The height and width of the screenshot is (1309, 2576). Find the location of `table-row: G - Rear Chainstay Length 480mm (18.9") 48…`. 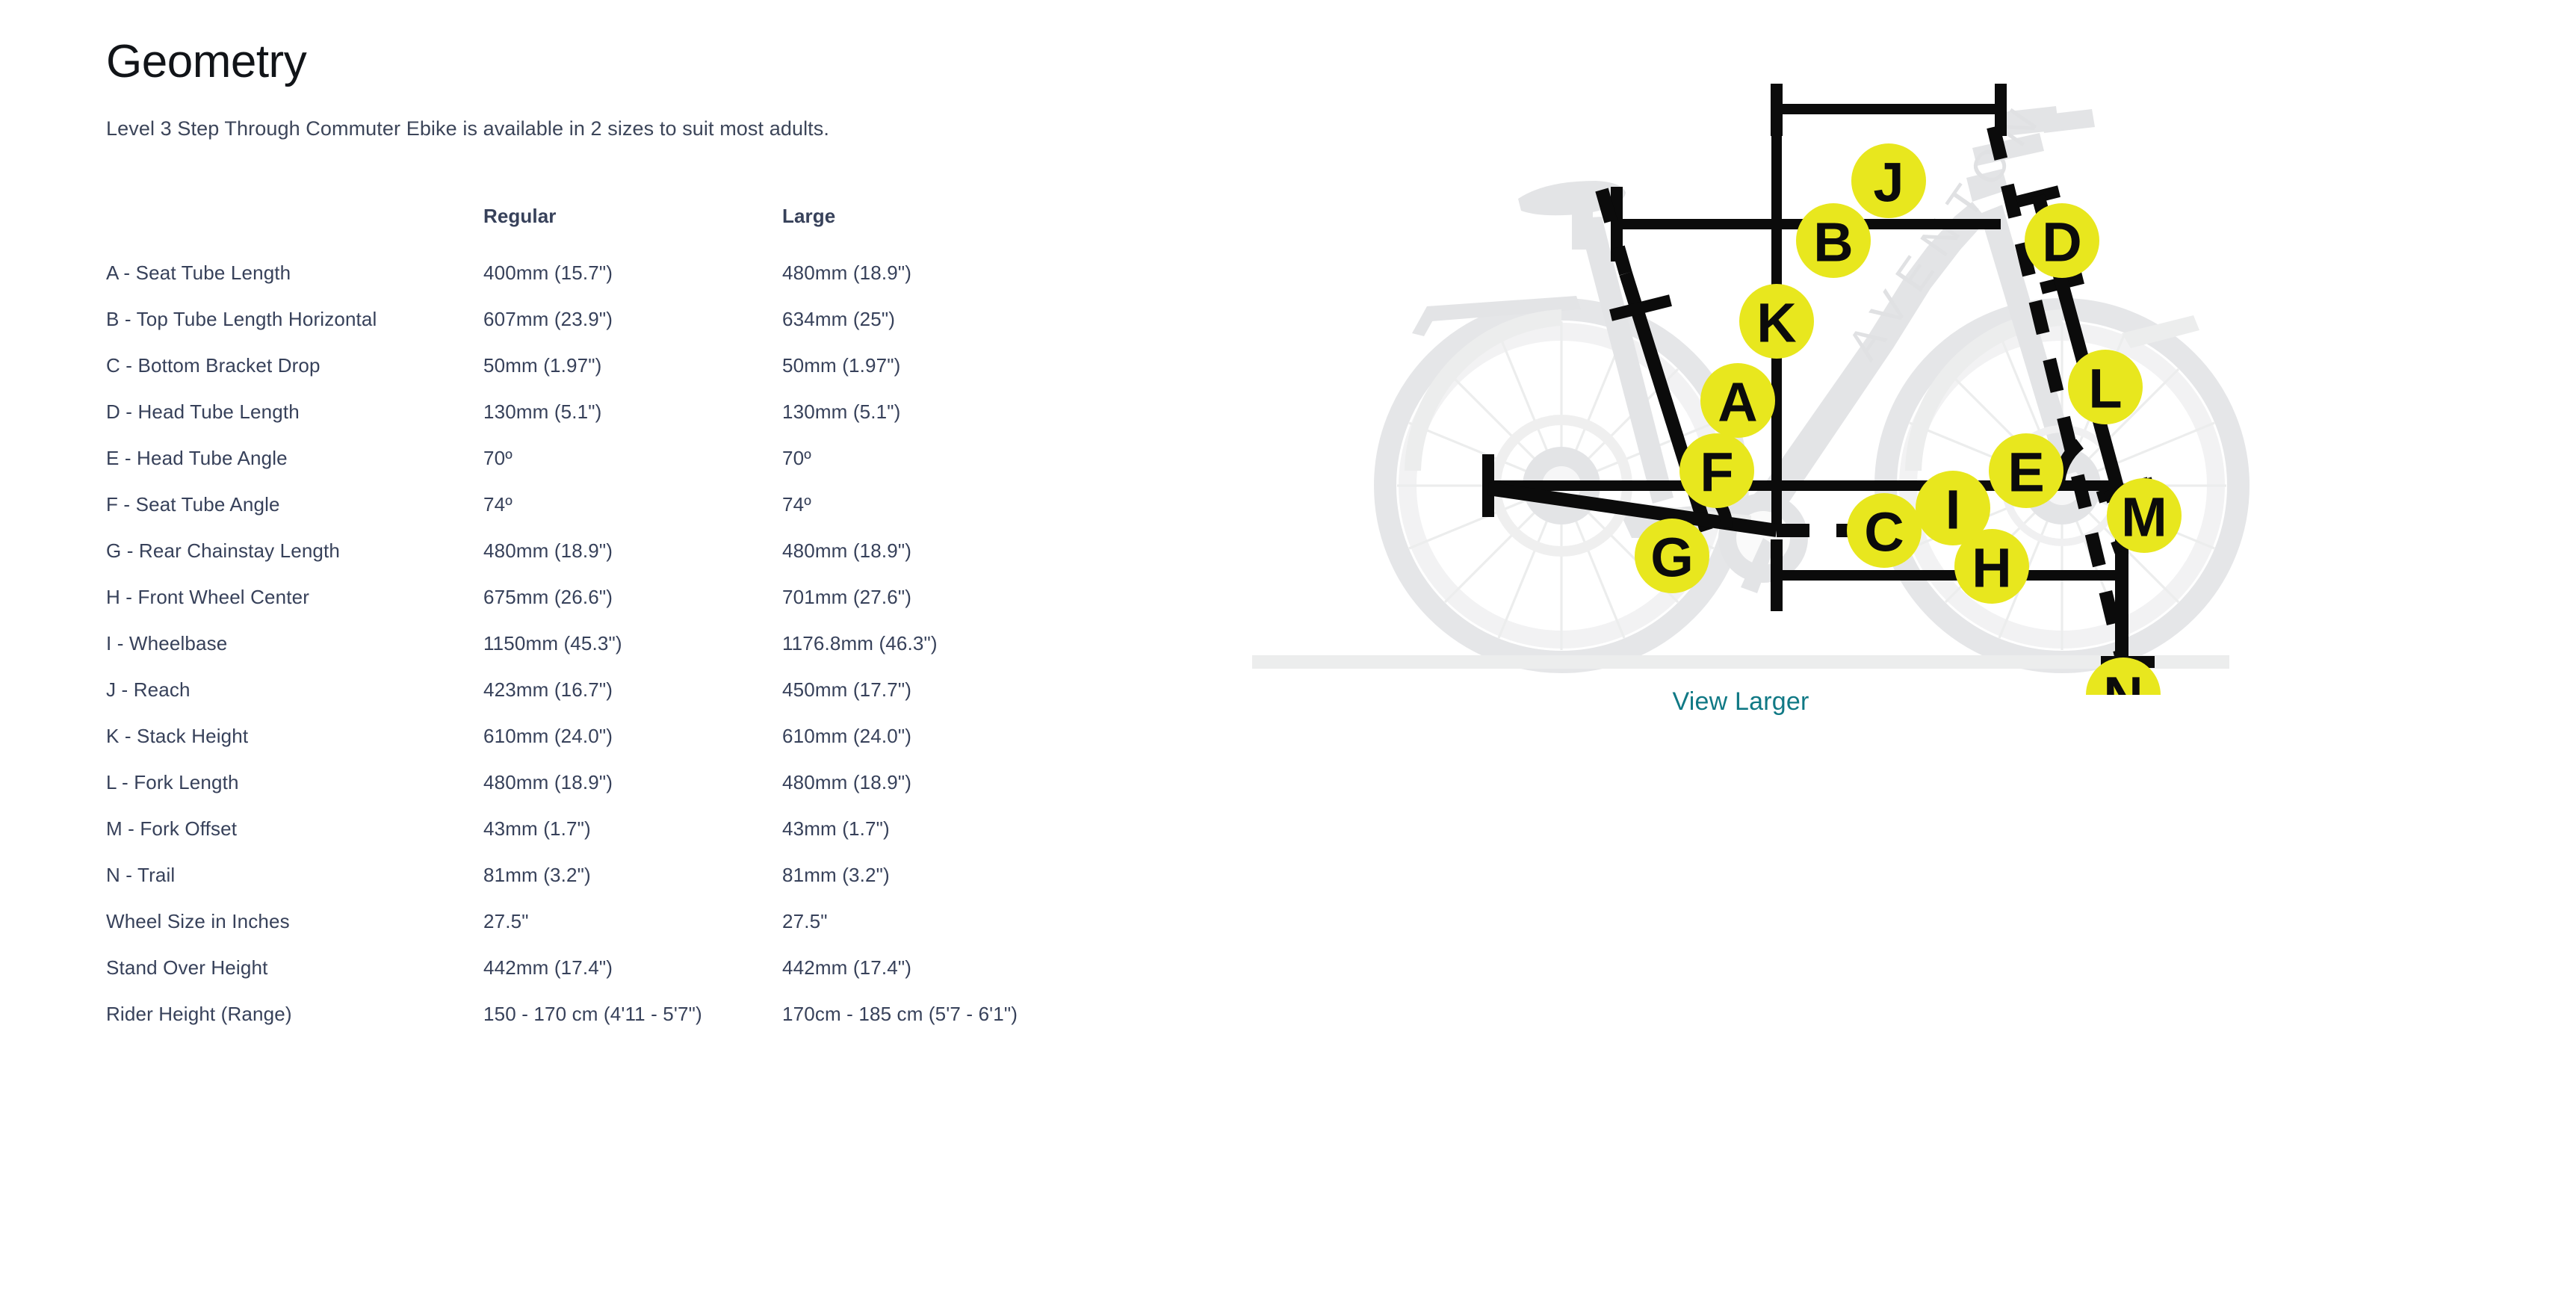

table-row: G - Rear Chainstay Length 480mm (18.9") 48… is located at coordinates (651, 550).